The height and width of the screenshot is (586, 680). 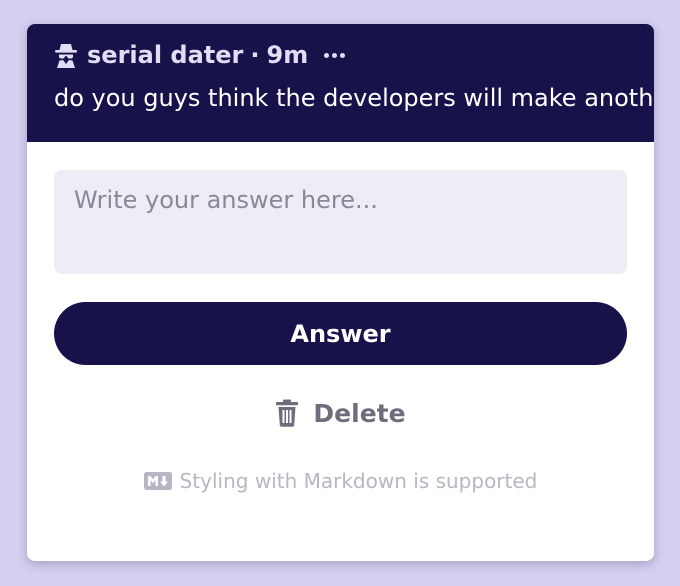 What do you see at coordinates (359, 413) in the screenshot?
I see `delete-label: Delete` at bounding box center [359, 413].